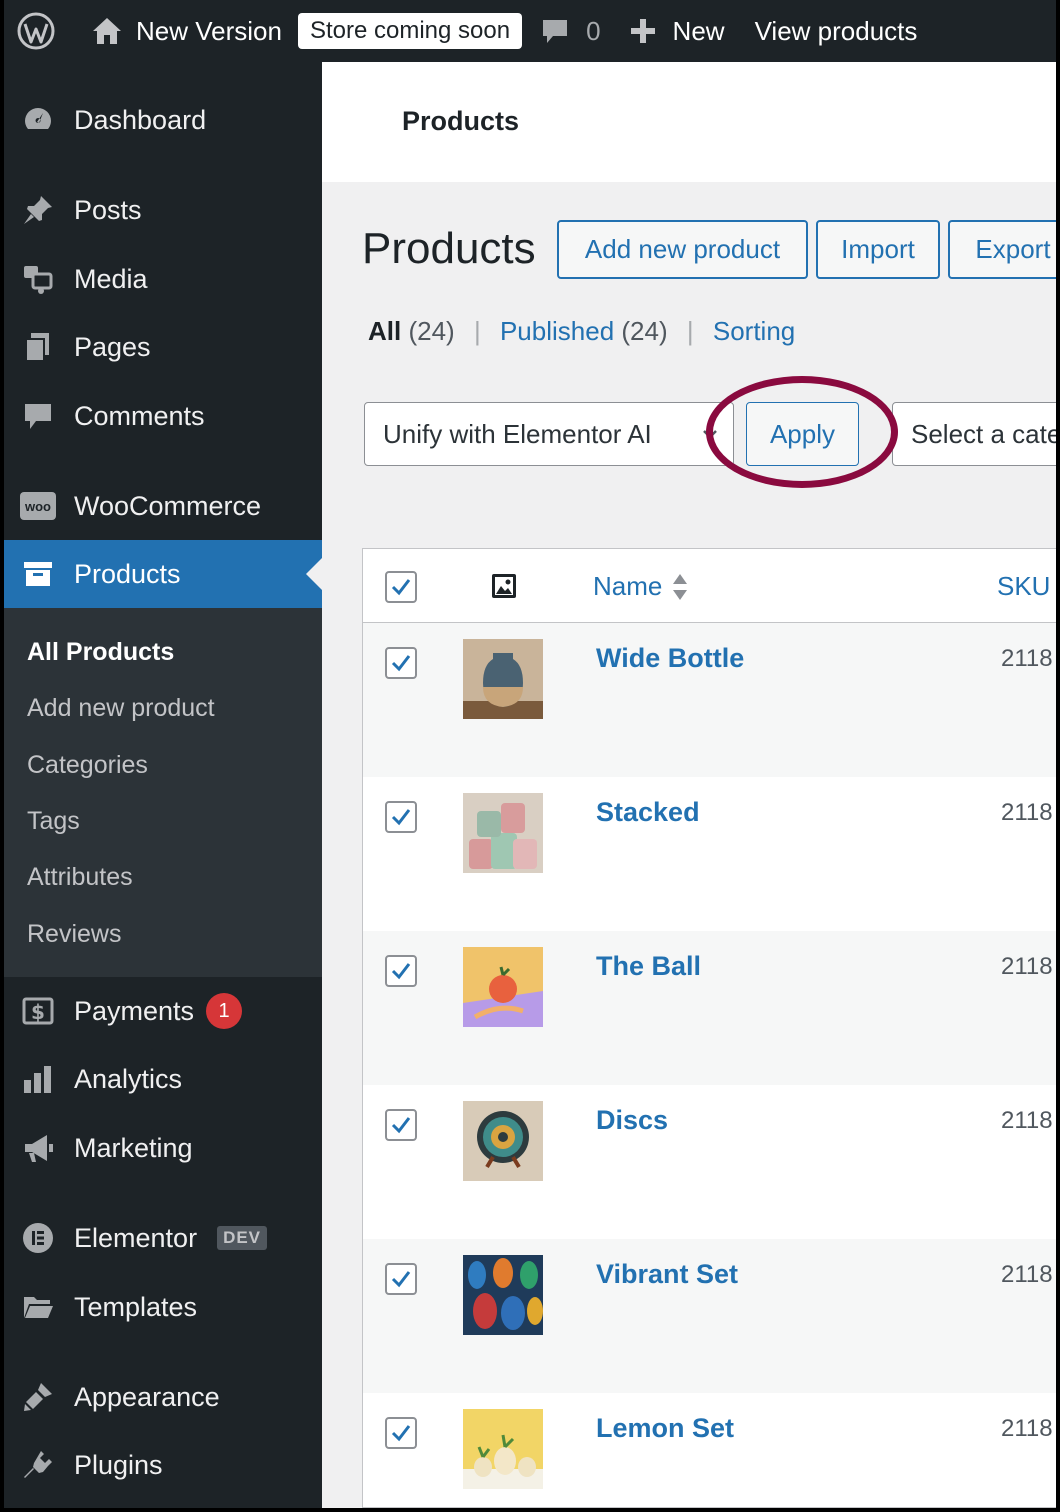 Image resolution: width=1060 pixels, height=1512 pixels. I want to click on sidebar-item-label: Payments, so click(134, 1010).